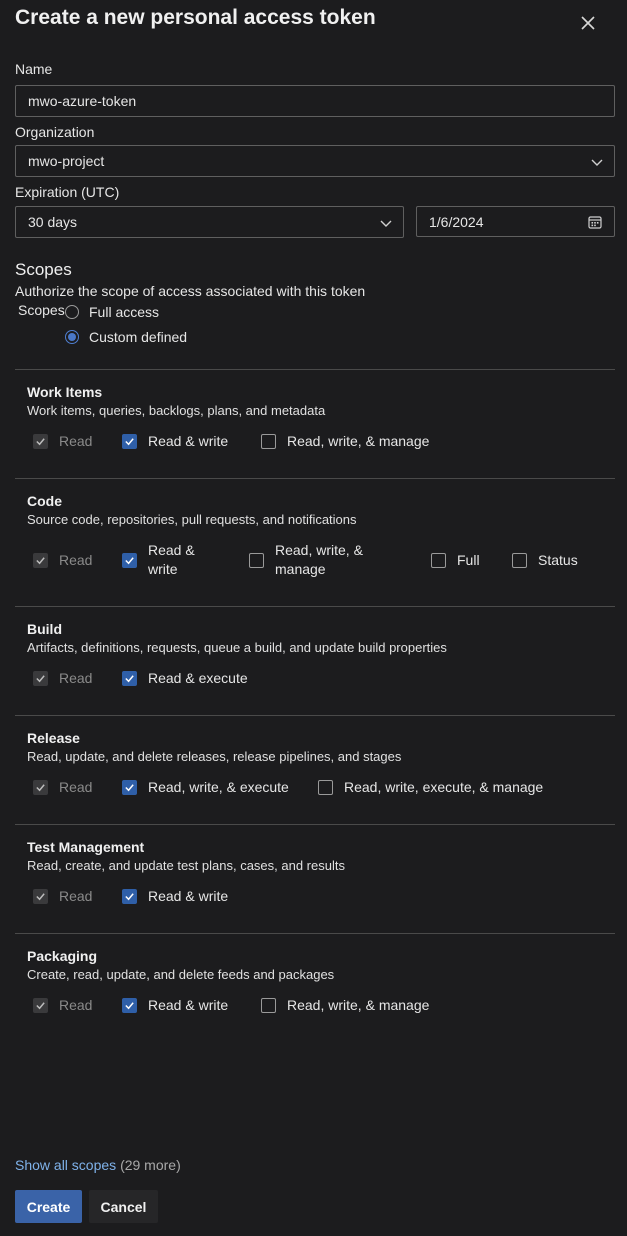 The height and width of the screenshot is (1236, 627). What do you see at coordinates (163, 569) in the screenshot?
I see `option-label-line: write` at bounding box center [163, 569].